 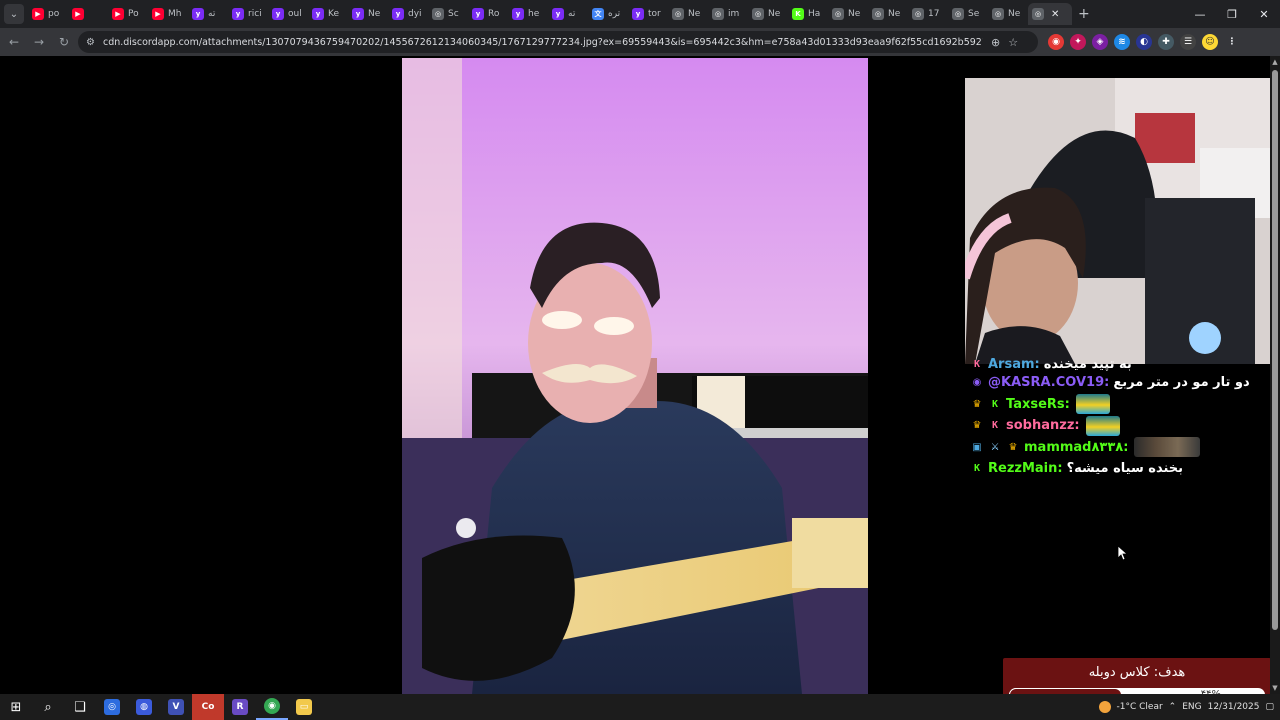 I want to click on page-scrollbar: ▲ ▼, so click(x=1275, y=375).